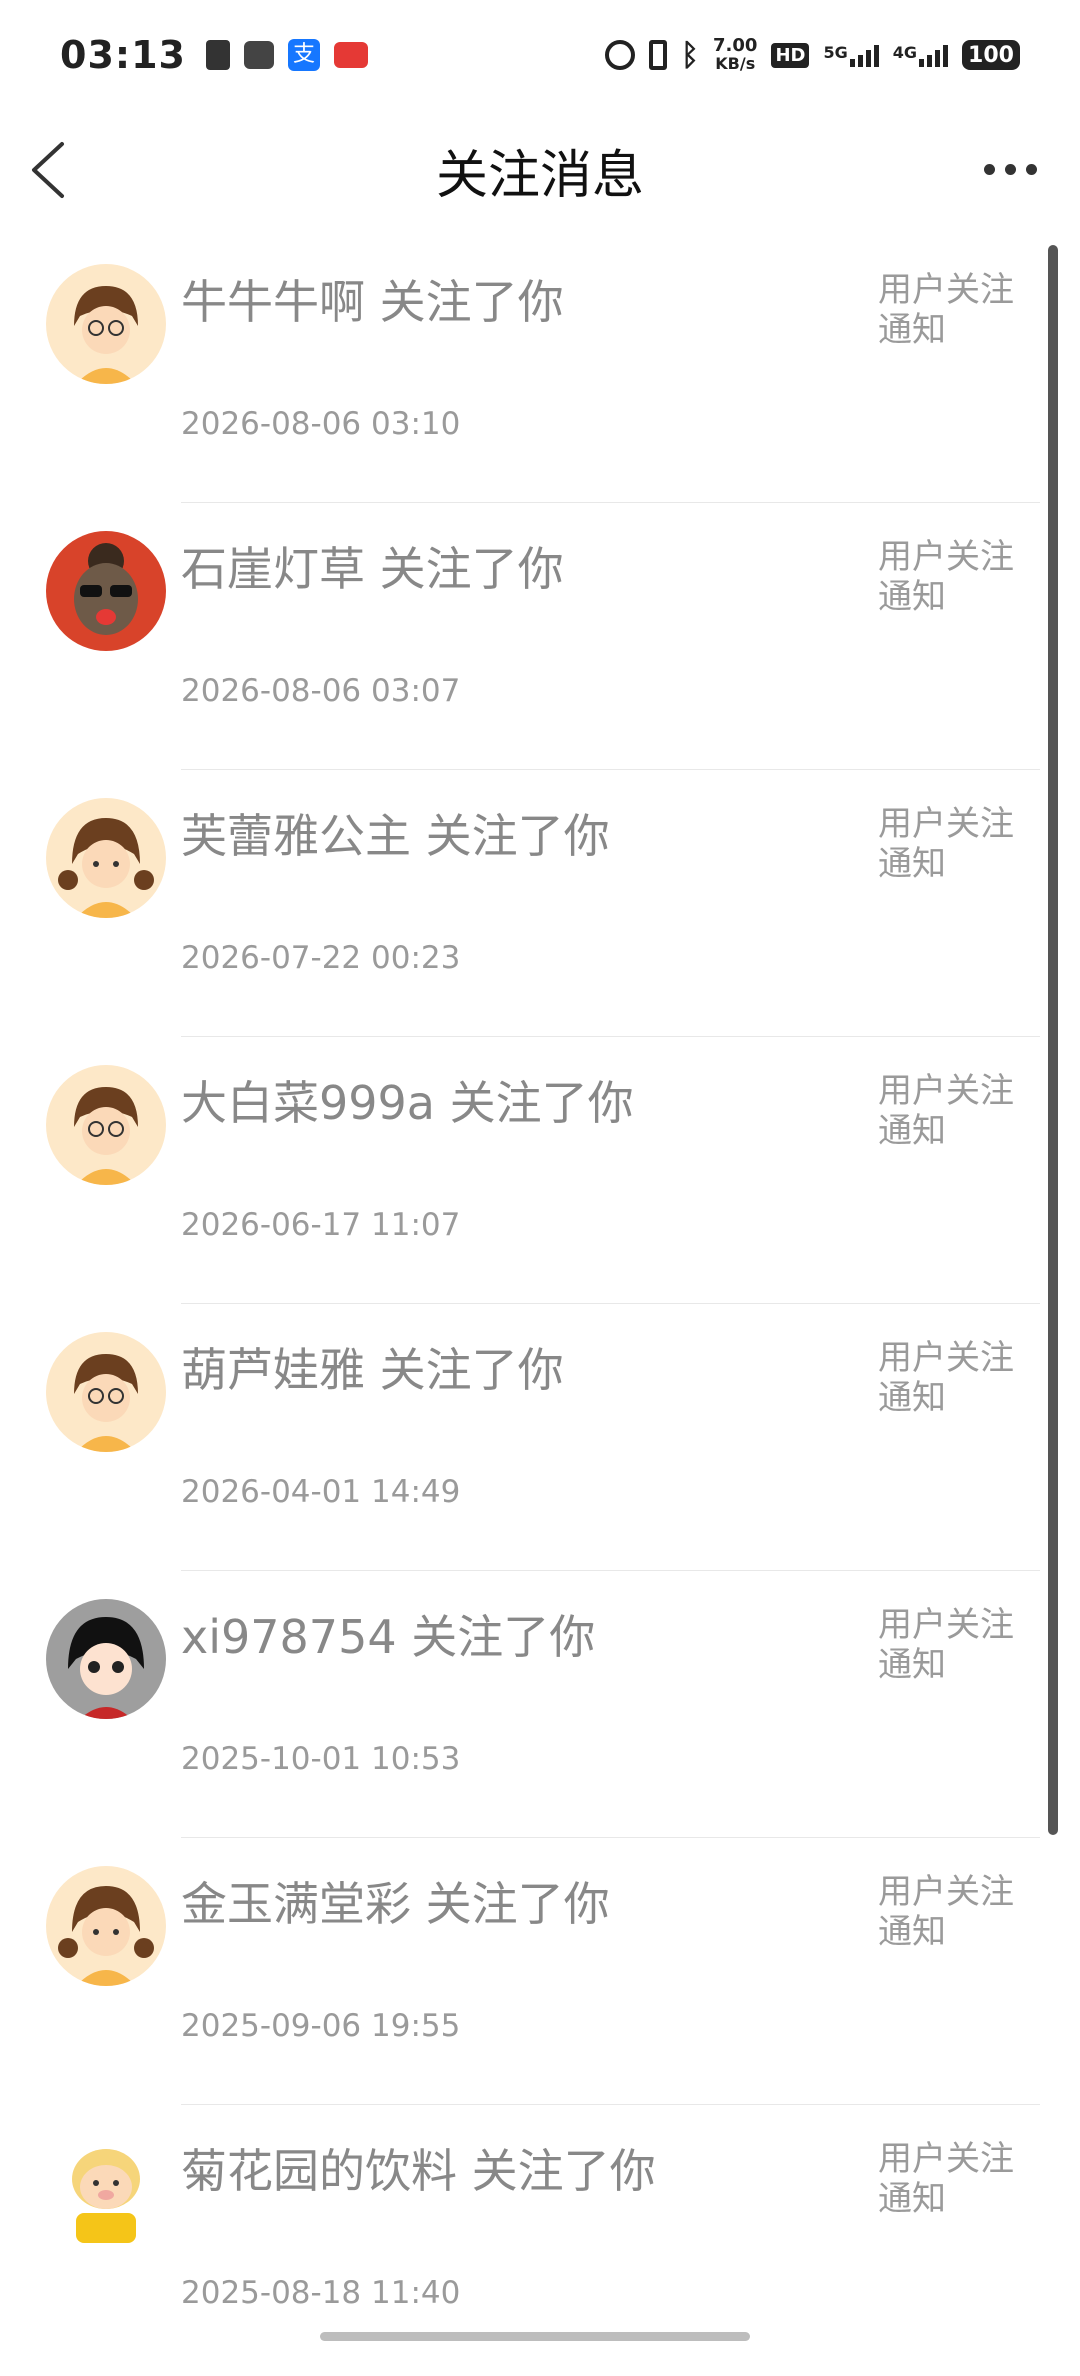 The height and width of the screenshot is (2376, 1080). What do you see at coordinates (535, 2336) in the screenshot?
I see `home-indicator` at bounding box center [535, 2336].